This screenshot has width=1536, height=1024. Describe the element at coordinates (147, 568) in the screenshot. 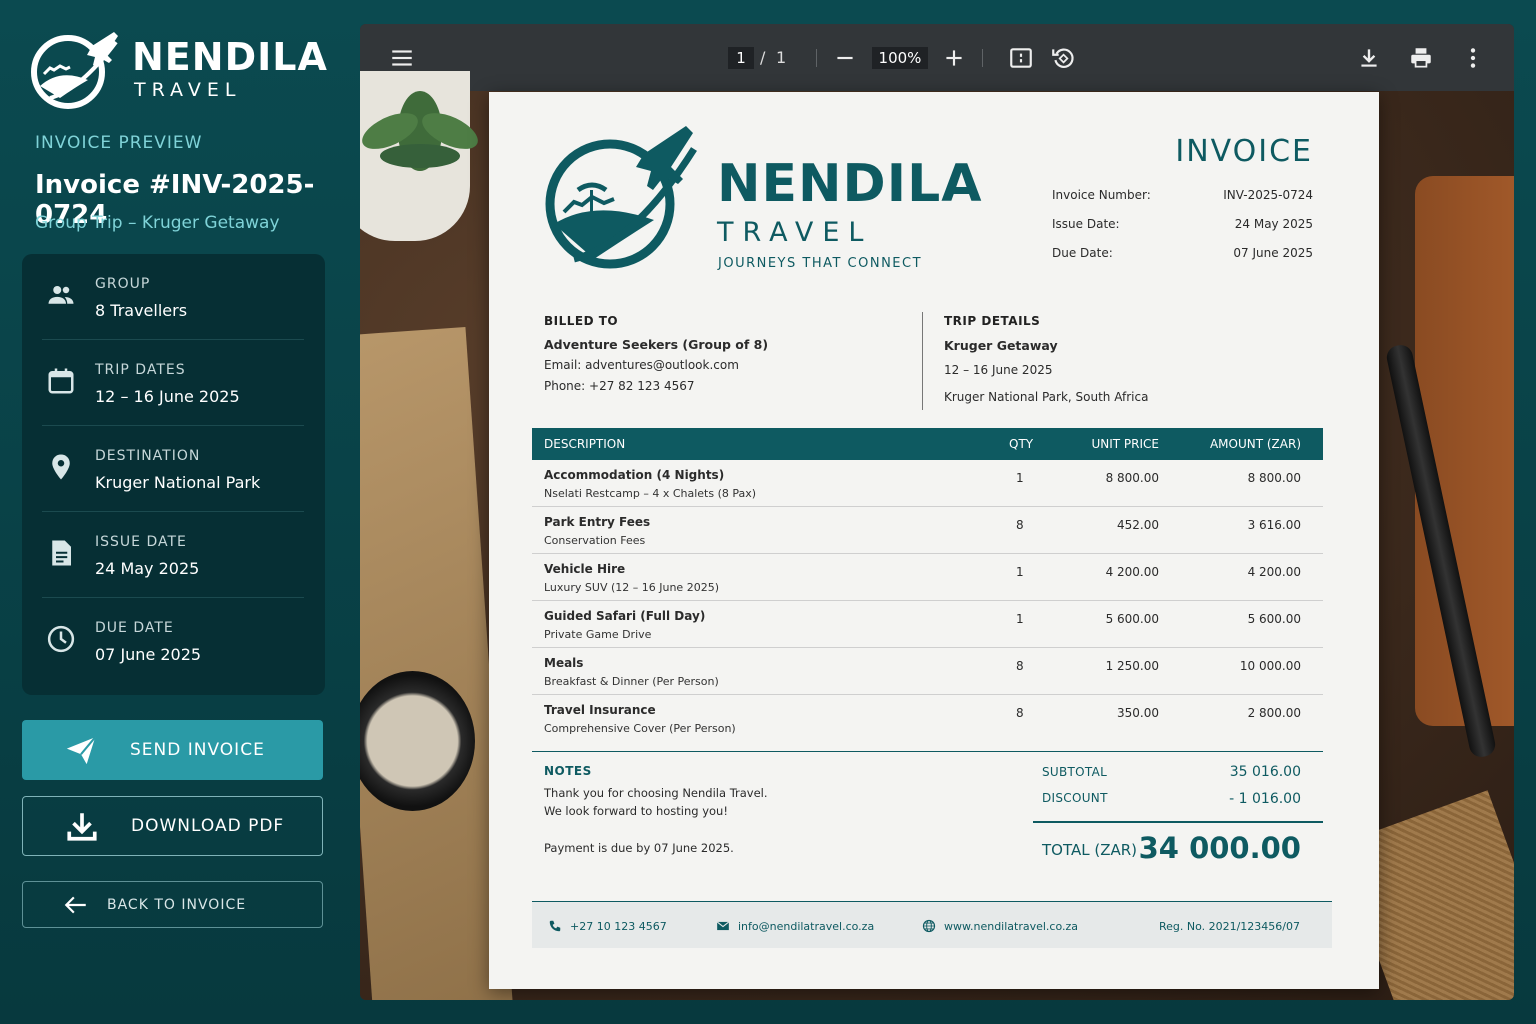

I see `info-value: 24 May 2025` at that location.